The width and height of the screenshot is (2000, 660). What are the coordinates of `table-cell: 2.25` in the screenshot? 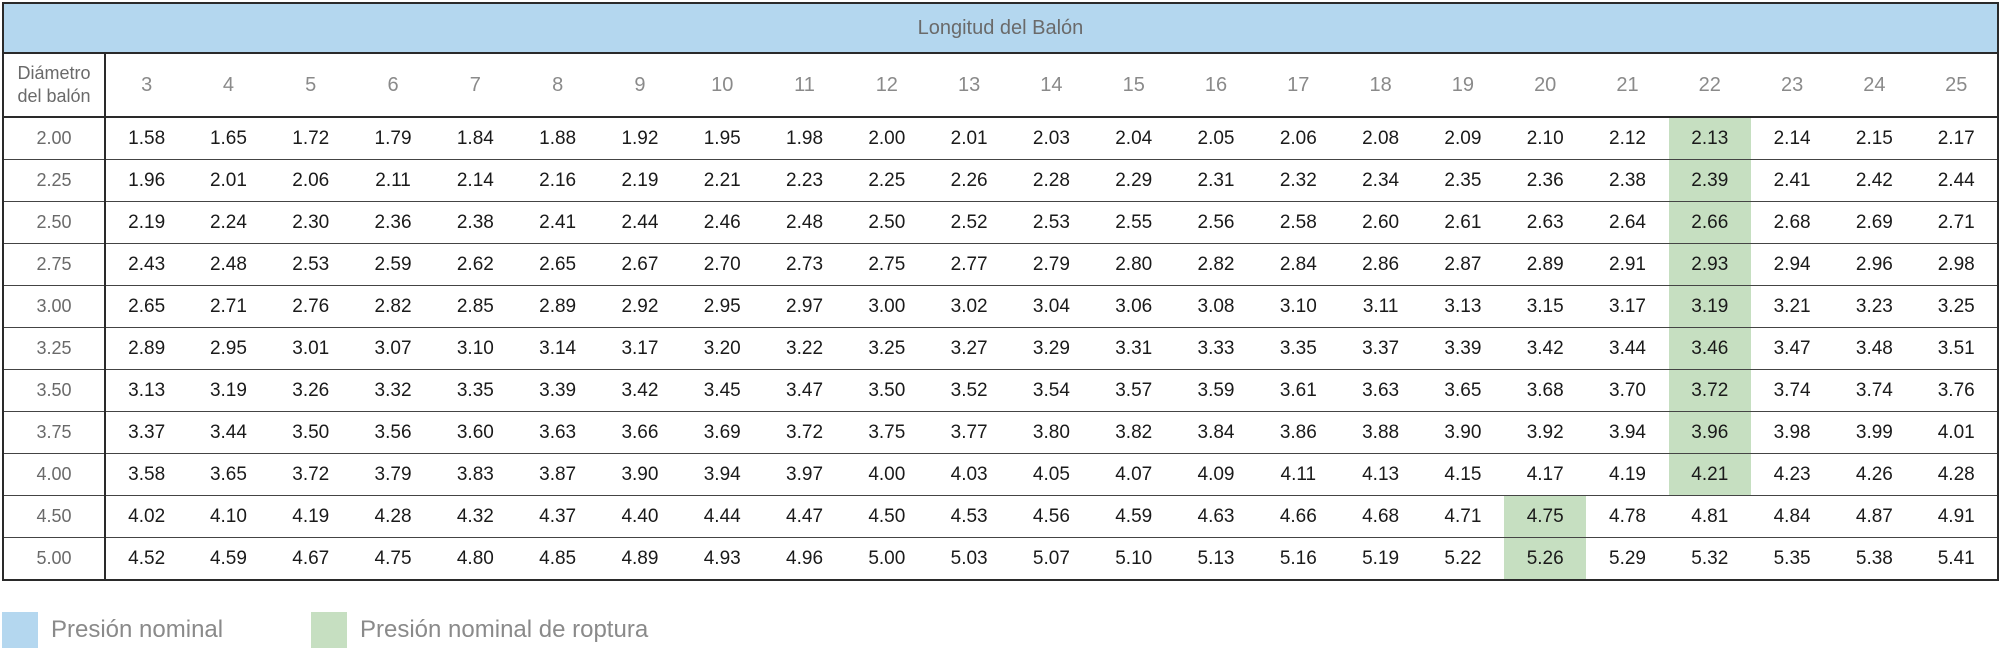 It's located at (886, 180).